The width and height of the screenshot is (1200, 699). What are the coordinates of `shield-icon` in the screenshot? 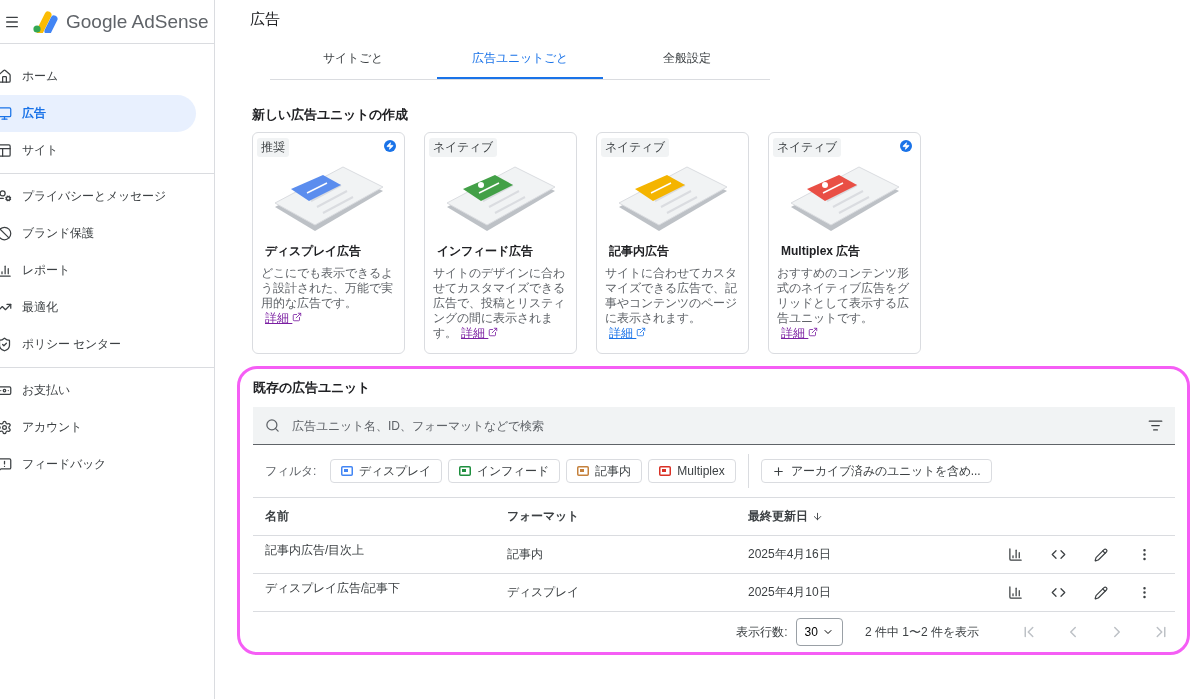 It's located at (6, 344).